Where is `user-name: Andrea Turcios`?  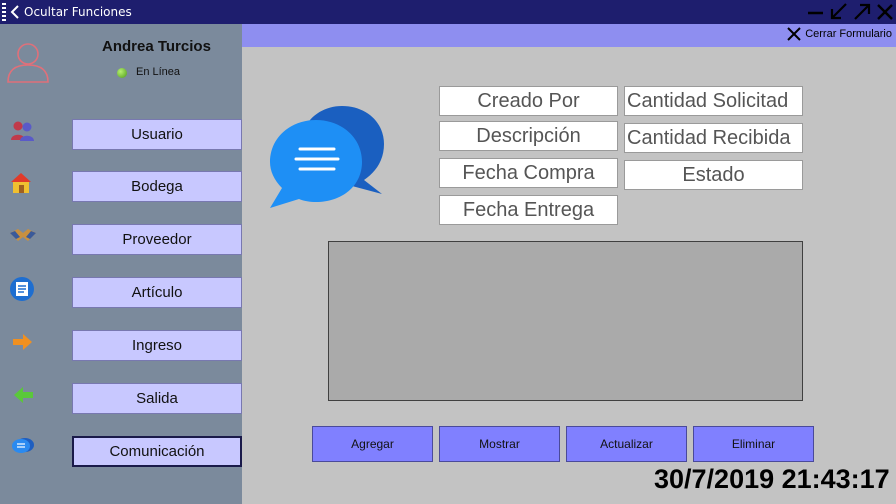
user-name: Andrea Turcios is located at coordinates (156, 46).